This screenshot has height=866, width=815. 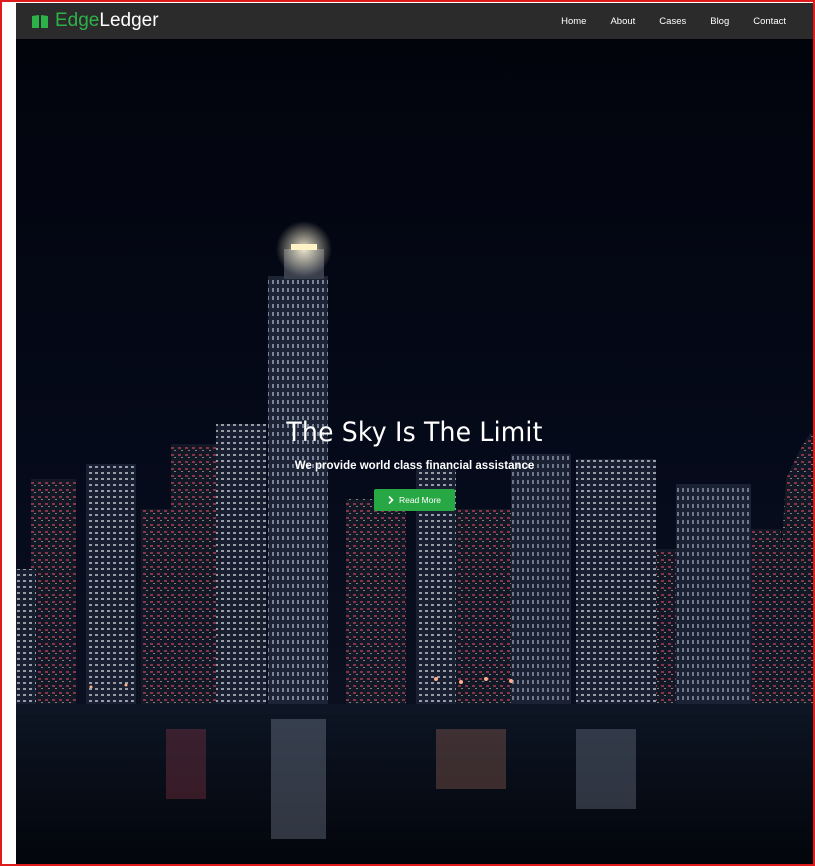 I want to click on brand-name-part2: Ledger, so click(x=129, y=20).